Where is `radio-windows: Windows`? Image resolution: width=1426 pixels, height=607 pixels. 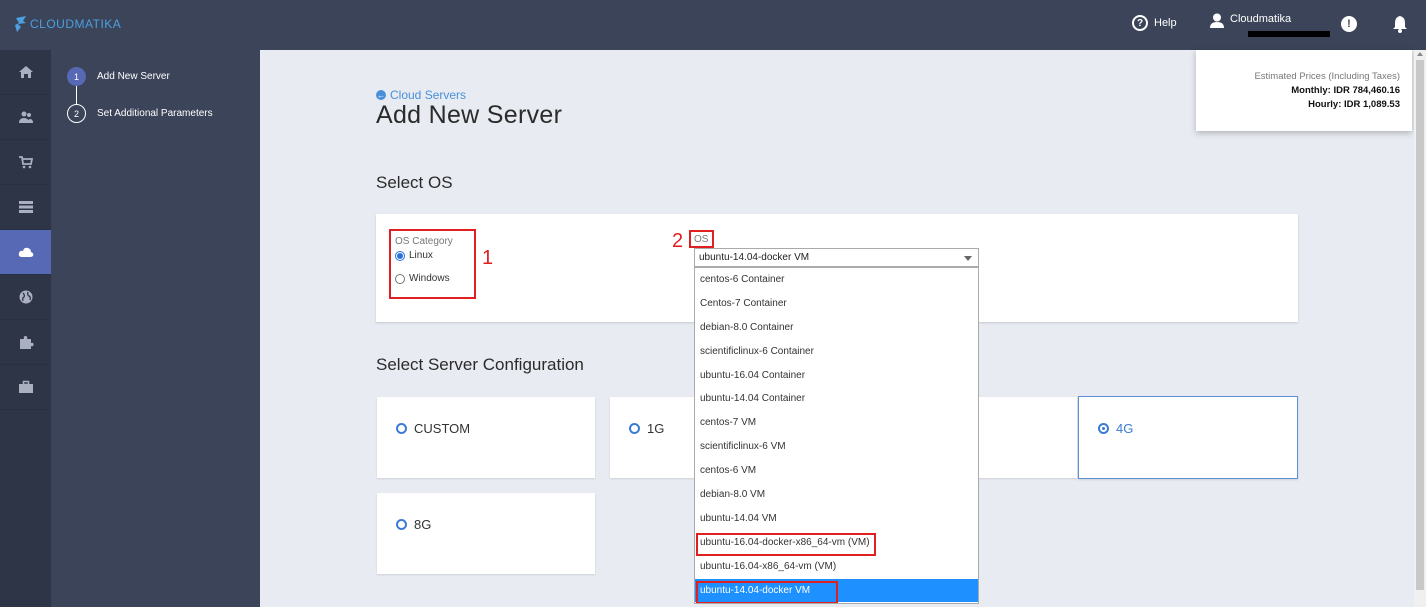
radio-windows: Windows is located at coordinates (422, 278).